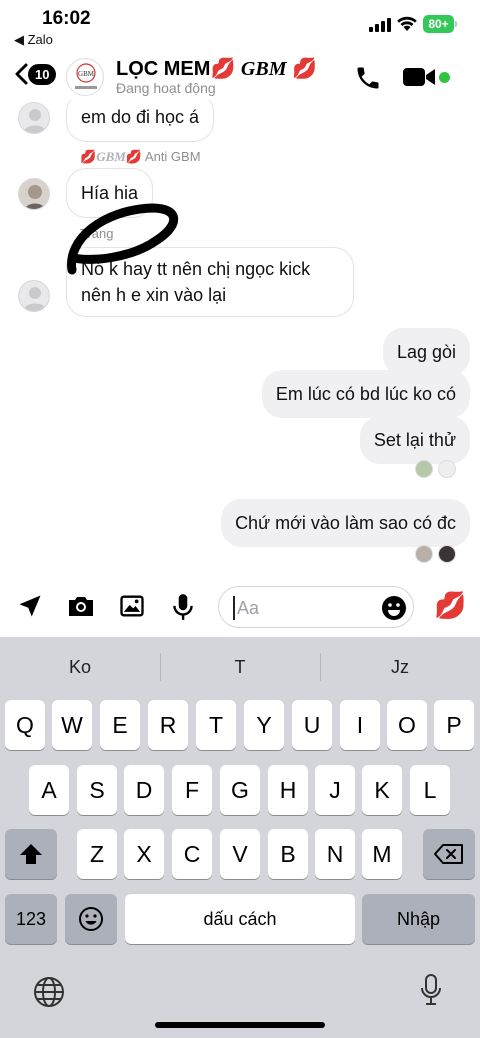 The height and width of the screenshot is (1038, 480). I want to click on key-s: S, so click(97, 790).